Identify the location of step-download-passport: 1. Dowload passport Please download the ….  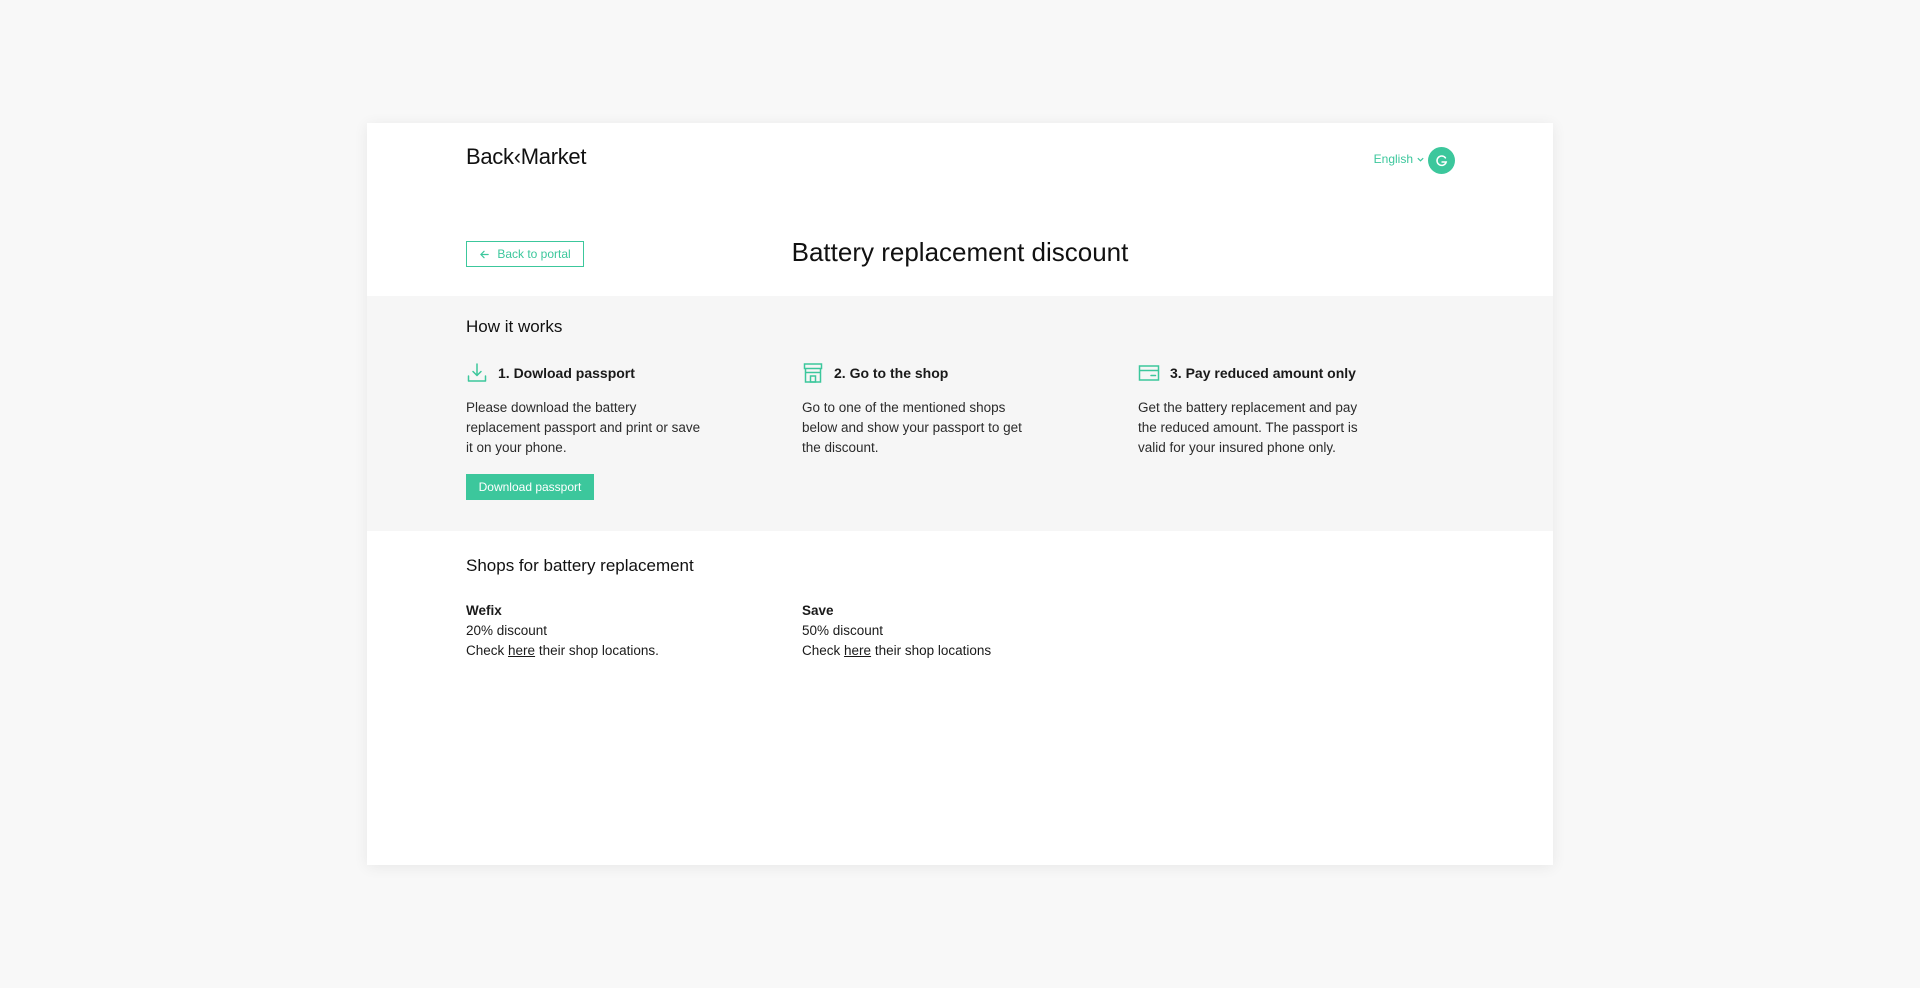
(586, 409).